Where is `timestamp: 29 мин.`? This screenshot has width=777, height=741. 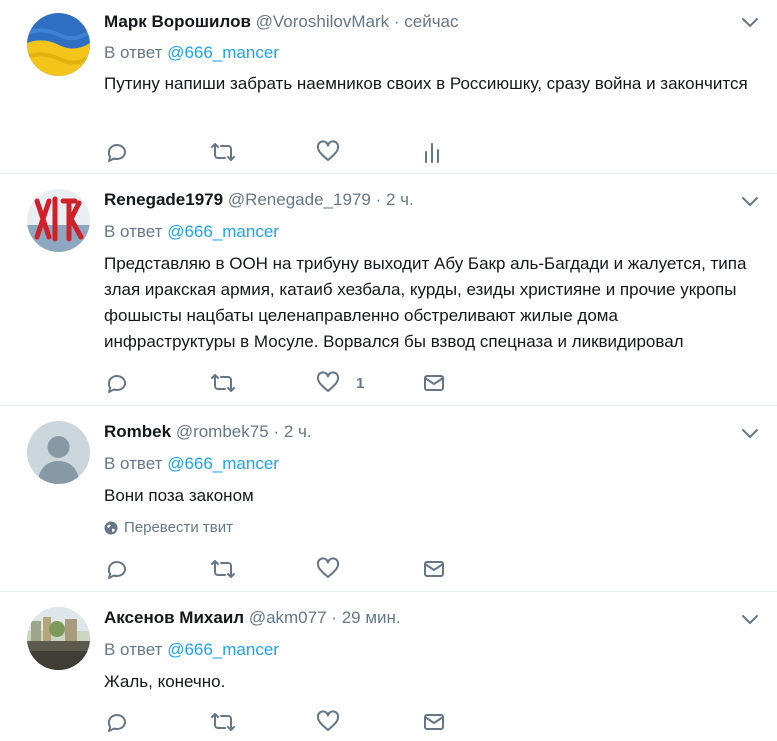 timestamp: 29 мин. is located at coordinates (371, 617).